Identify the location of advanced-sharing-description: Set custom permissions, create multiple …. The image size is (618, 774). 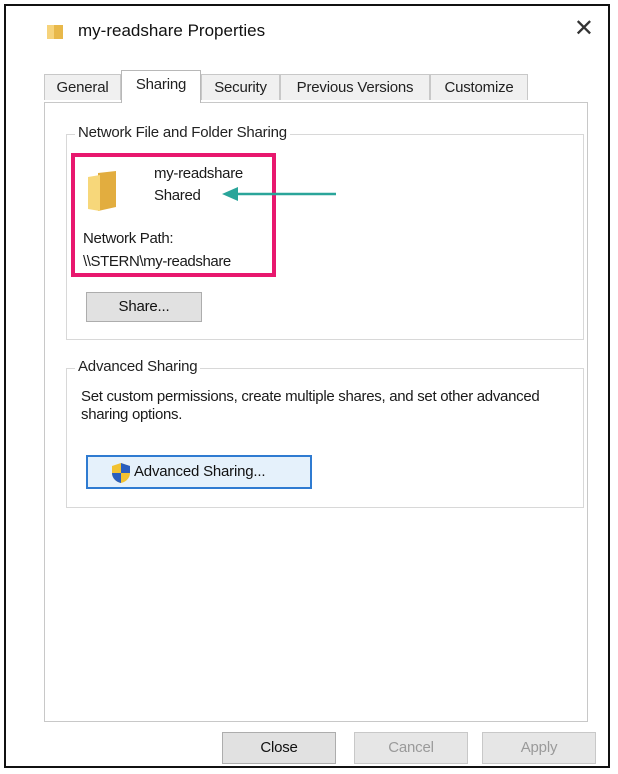
(310, 405).